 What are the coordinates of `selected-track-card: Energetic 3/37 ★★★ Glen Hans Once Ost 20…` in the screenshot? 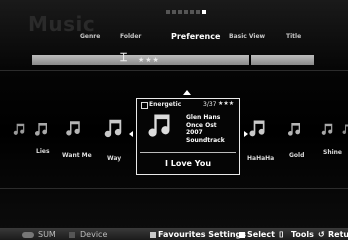 It's located at (188, 136).